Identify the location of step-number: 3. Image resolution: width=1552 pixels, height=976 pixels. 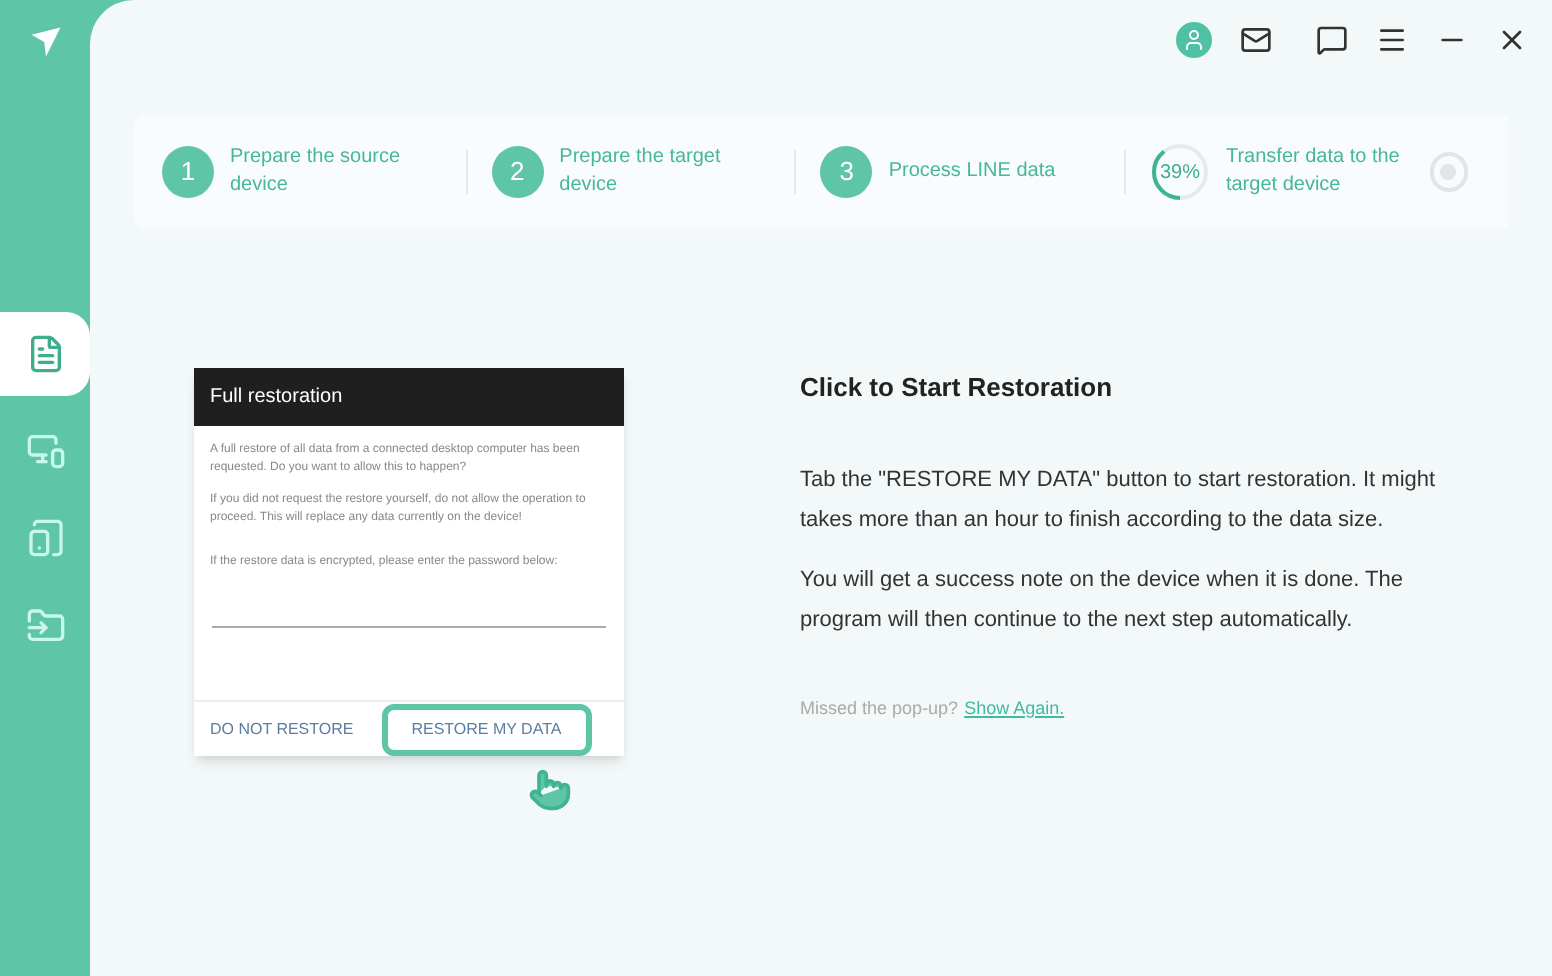
(846, 172).